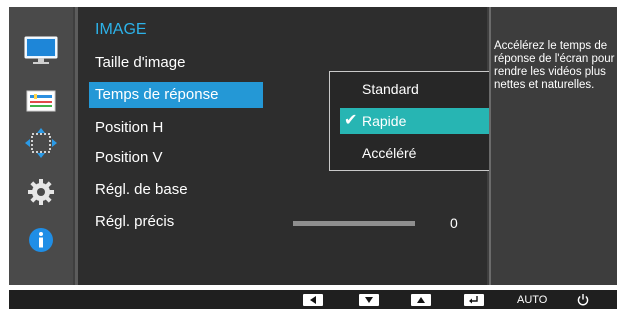  I want to click on picture-adjust-icon, so click(41, 101).